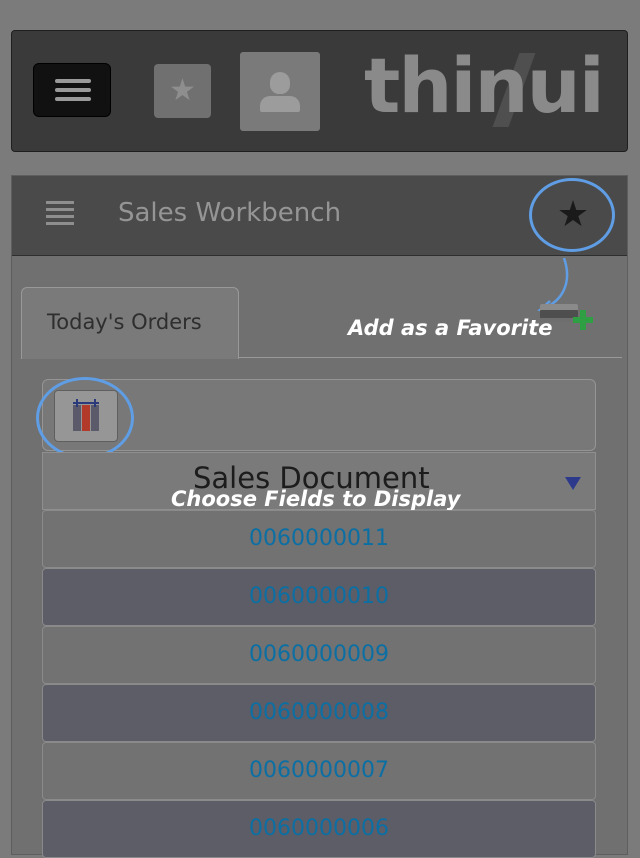  Describe the element at coordinates (73, 81) in the screenshot. I see `hamburger-icon` at that location.